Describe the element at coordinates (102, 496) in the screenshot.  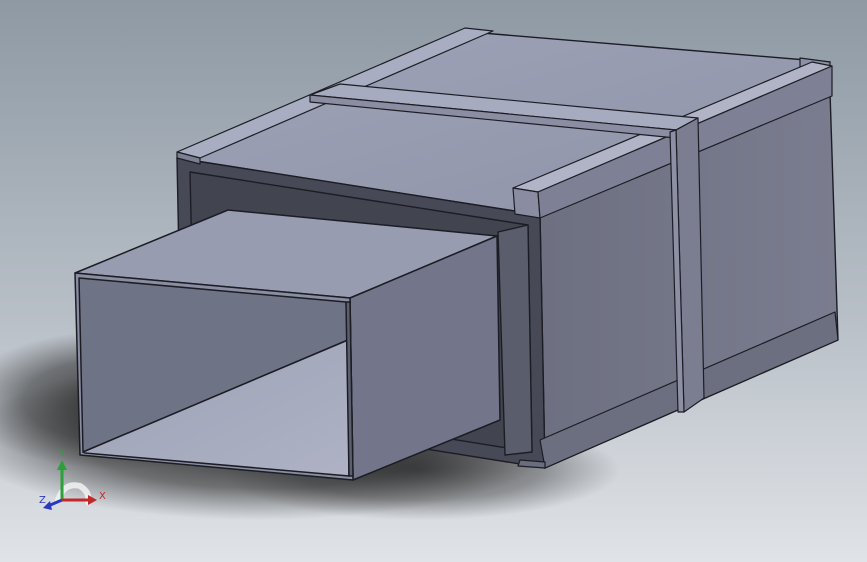
I see `triad-x-label: X` at that location.